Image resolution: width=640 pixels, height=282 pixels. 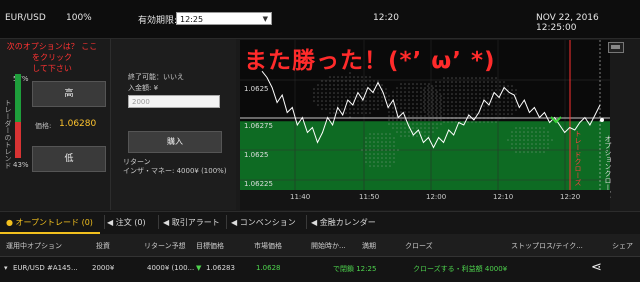 I want to click on next-option-link: 次のオプションは？ ここをクリック して下さい, so click(x=52, y=57).